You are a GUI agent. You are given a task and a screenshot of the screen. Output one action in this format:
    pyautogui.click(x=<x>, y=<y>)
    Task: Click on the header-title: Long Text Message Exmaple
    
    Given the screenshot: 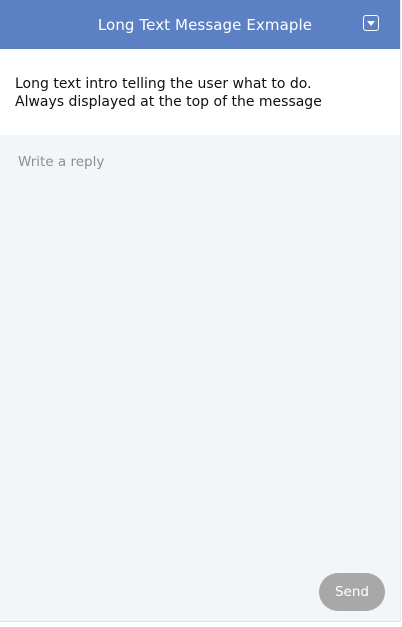 What is the action you would take?
    pyautogui.click(x=205, y=24)
    